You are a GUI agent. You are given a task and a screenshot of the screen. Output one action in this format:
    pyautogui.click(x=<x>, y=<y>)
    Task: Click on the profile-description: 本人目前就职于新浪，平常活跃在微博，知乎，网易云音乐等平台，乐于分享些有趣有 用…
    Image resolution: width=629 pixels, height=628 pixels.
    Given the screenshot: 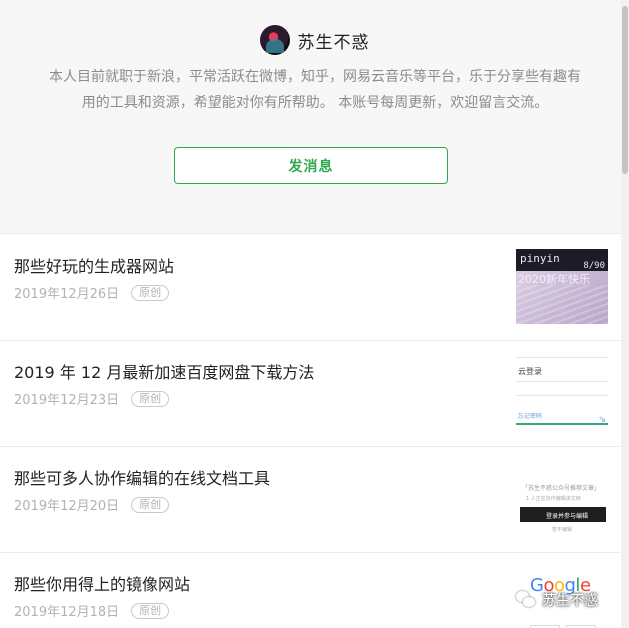 What is the action you would take?
    pyautogui.click(x=315, y=90)
    